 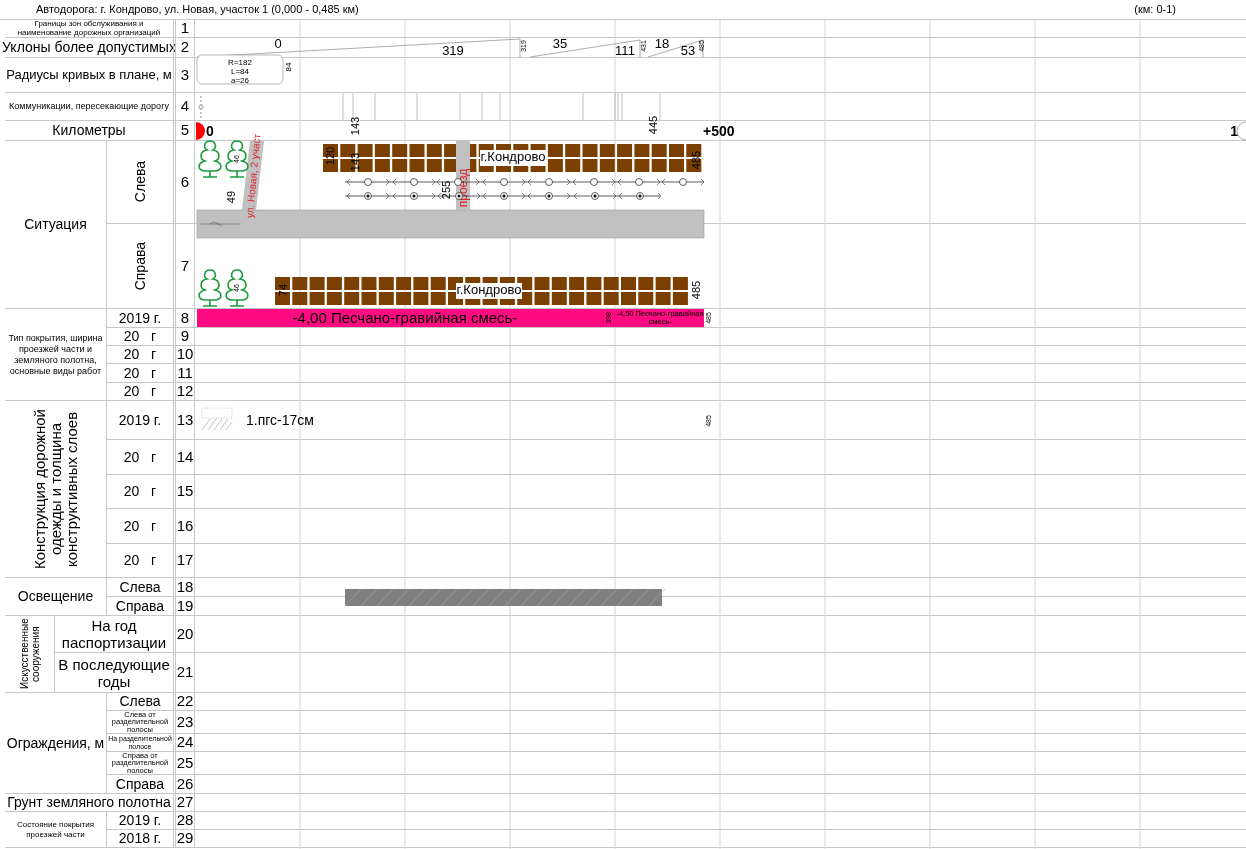 What do you see at coordinates (278, 44) in the screenshot?
I see `slope-value: 0` at bounding box center [278, 44].